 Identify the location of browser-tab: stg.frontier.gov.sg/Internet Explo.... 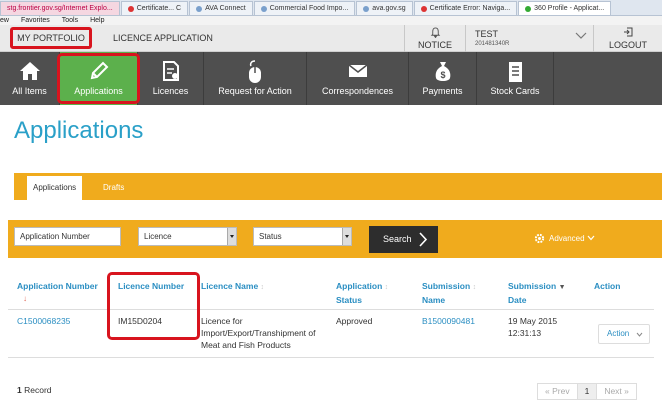
(60, 8).